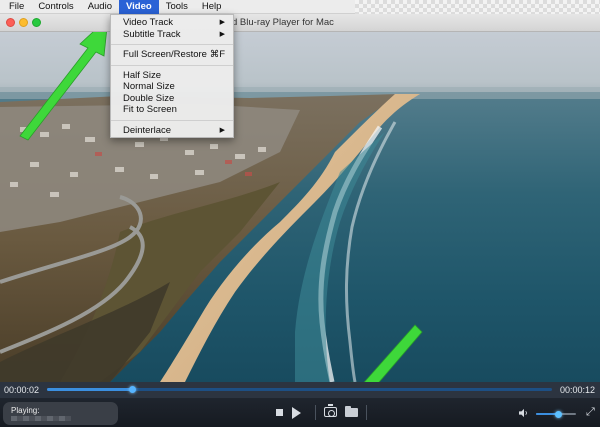 Image resolution: width=600 pixels, height=427 pixels. I want to click on volume-slider-handle, so click(558, 414).